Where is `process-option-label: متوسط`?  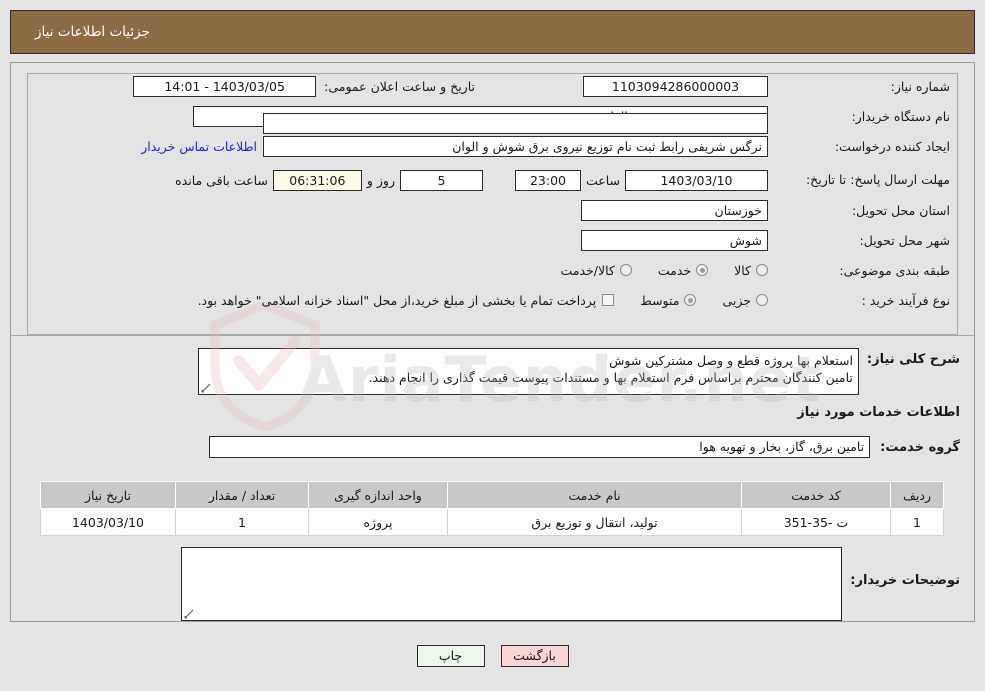
process-option-label: متوسط is located at coordinates (660, 300).